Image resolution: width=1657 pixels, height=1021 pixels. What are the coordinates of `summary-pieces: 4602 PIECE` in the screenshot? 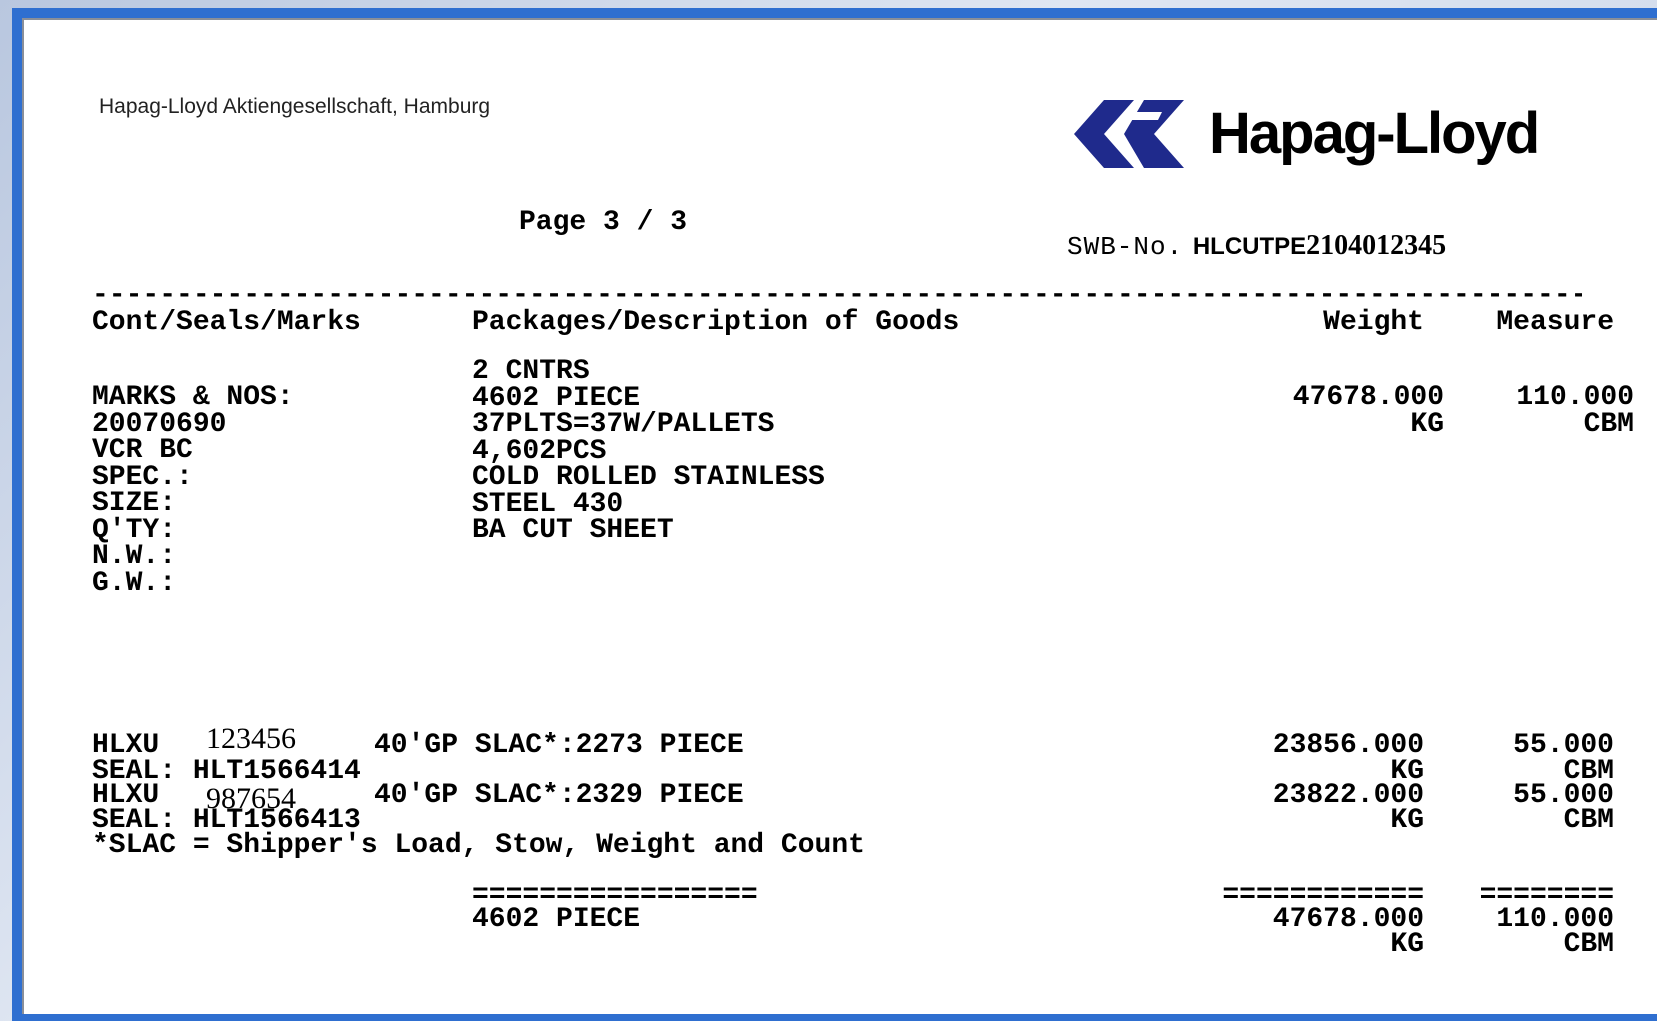 It's located at (556, 919).